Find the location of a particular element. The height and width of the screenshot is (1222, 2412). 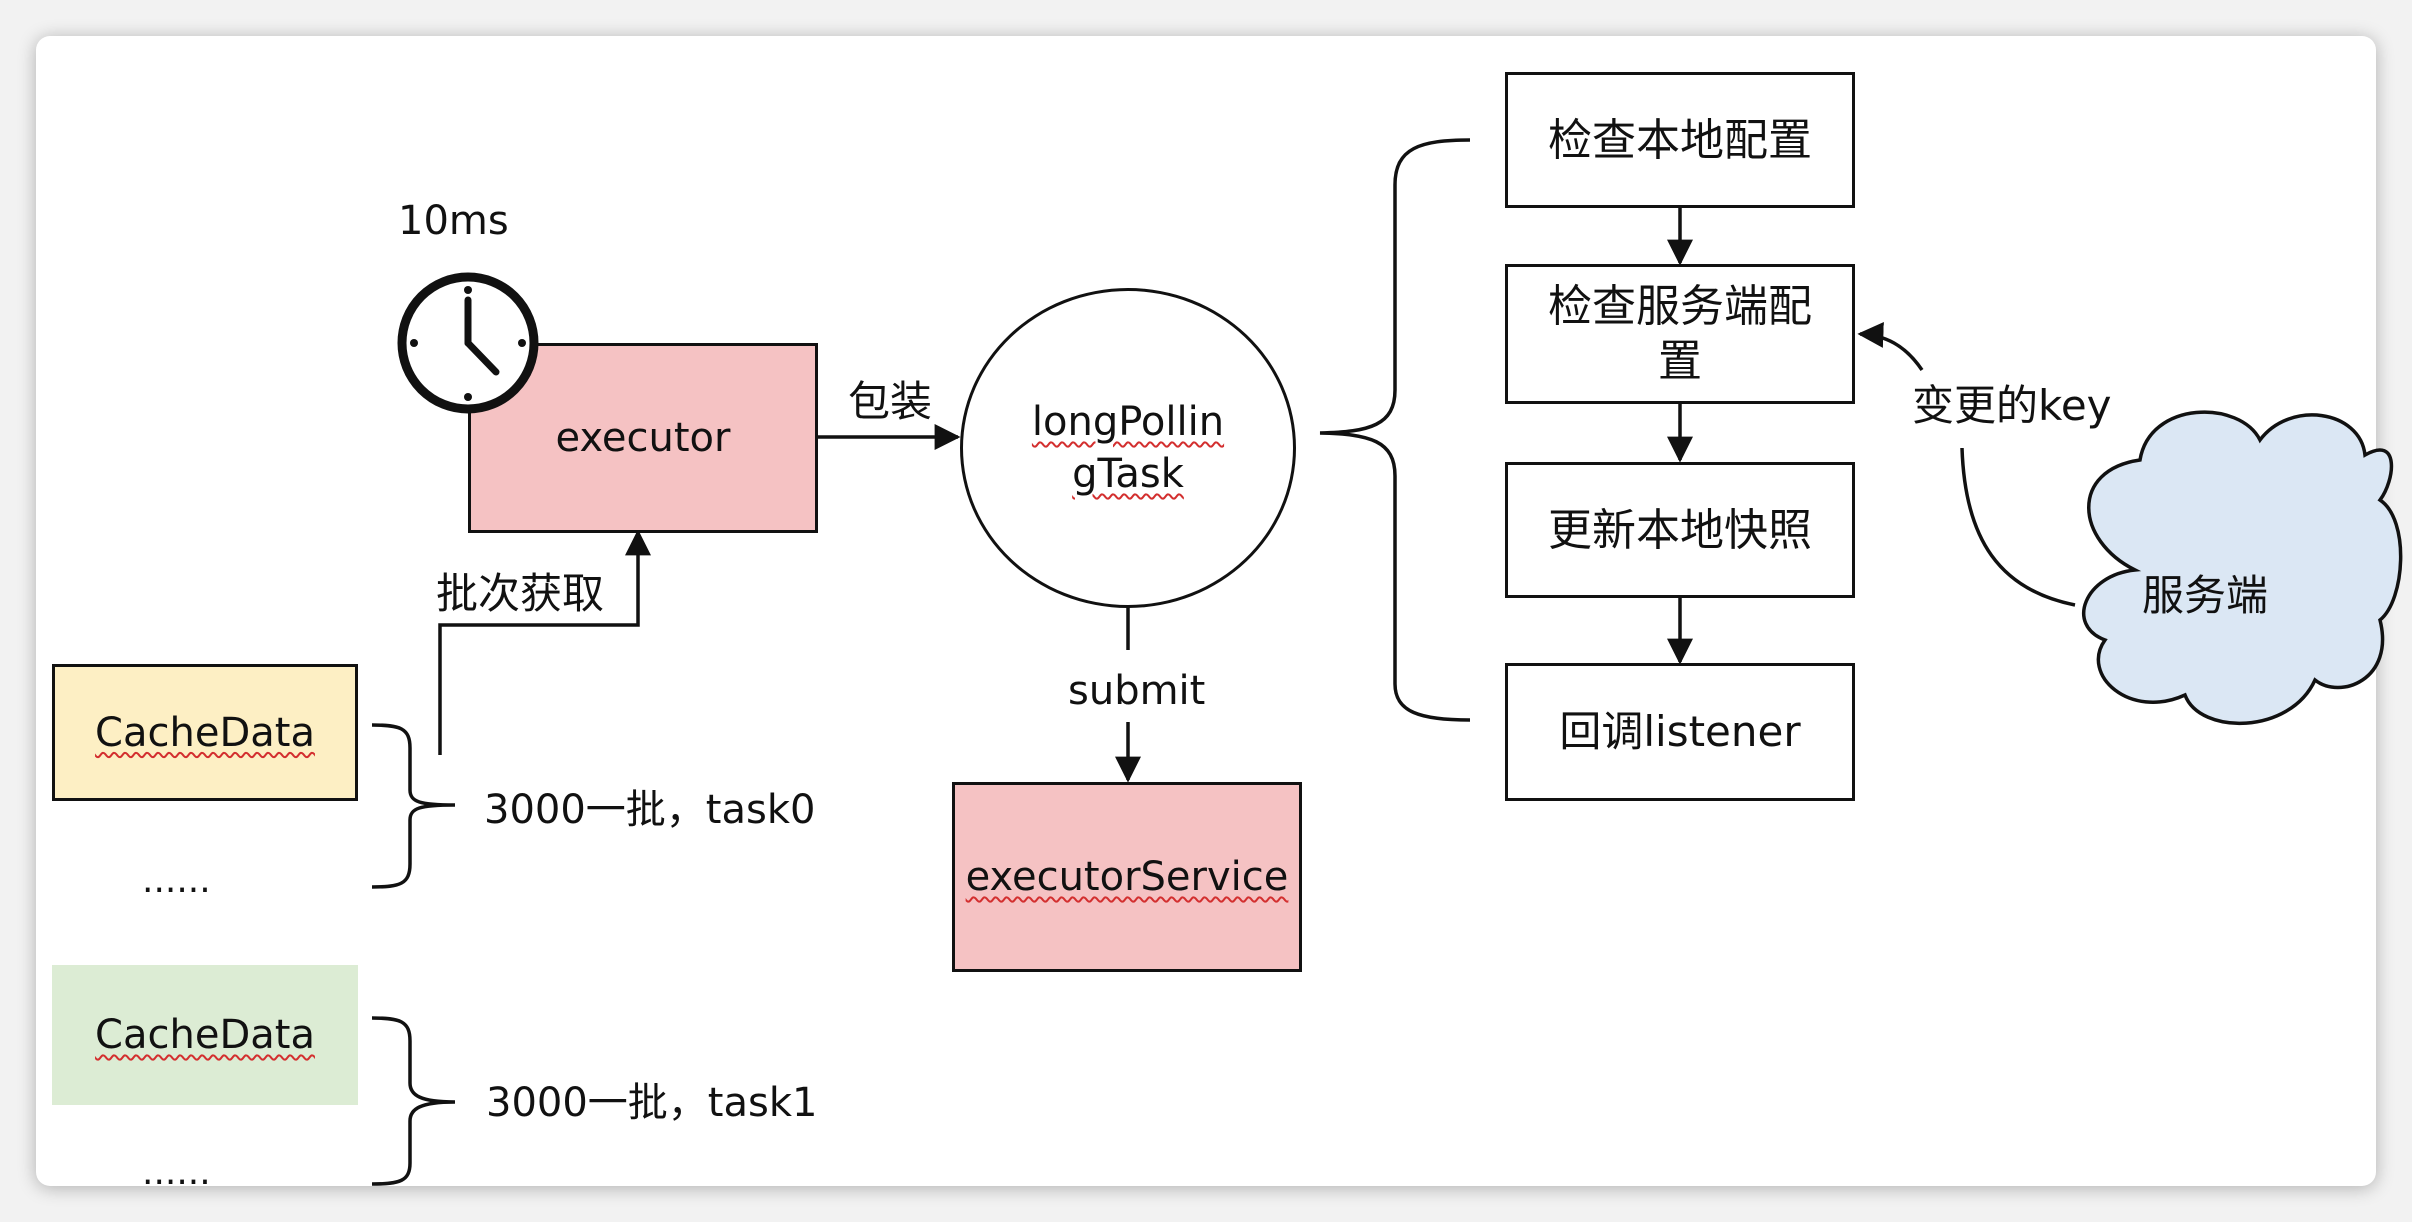

submit-label: submit is located at coordinates (1137, 691).